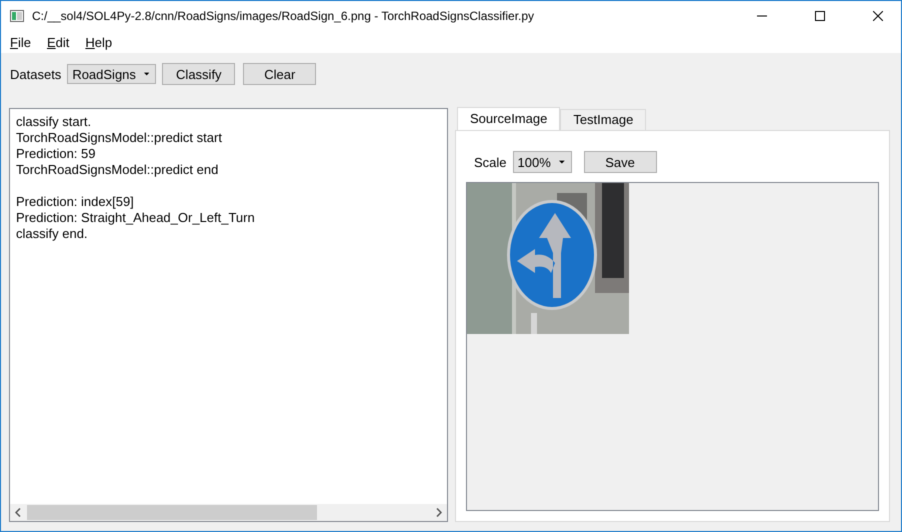 This screenshot has height=532, width=902. What do you see at coordinates (878, 16) in the screenshot?
I see `close-icon` at bounding box center [878, 16].